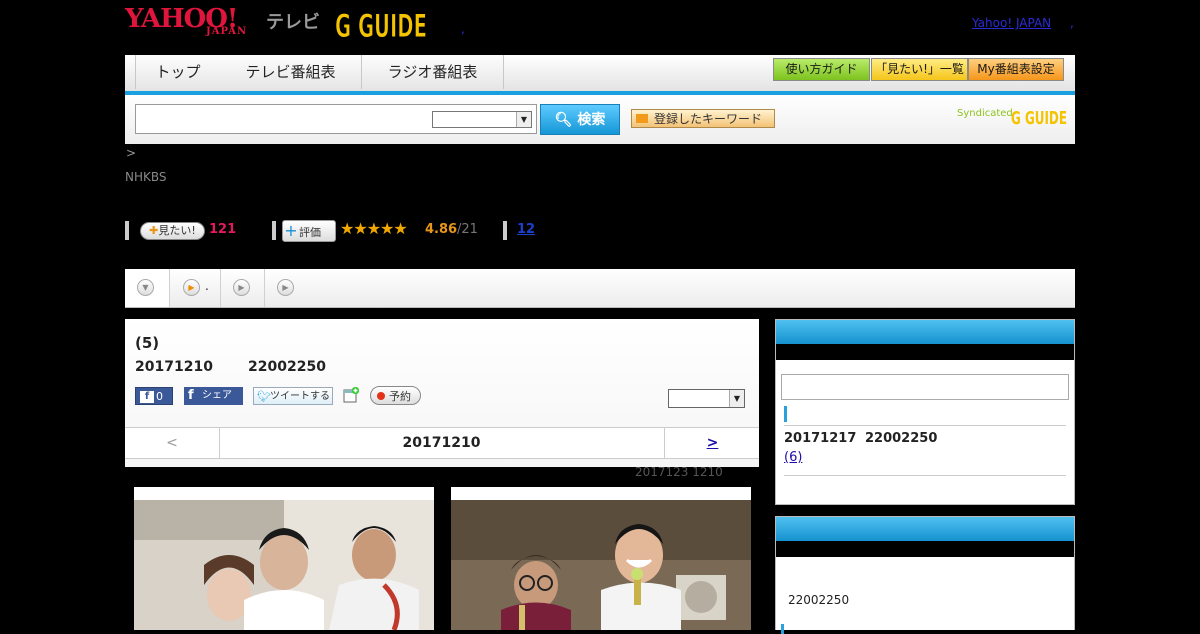 The image size is (1200, 634). What do you see at coordinates (381, 24) in the screenshot?
I see `gguide-logo-text: G GUIDE` at bounding box center [381, 24].